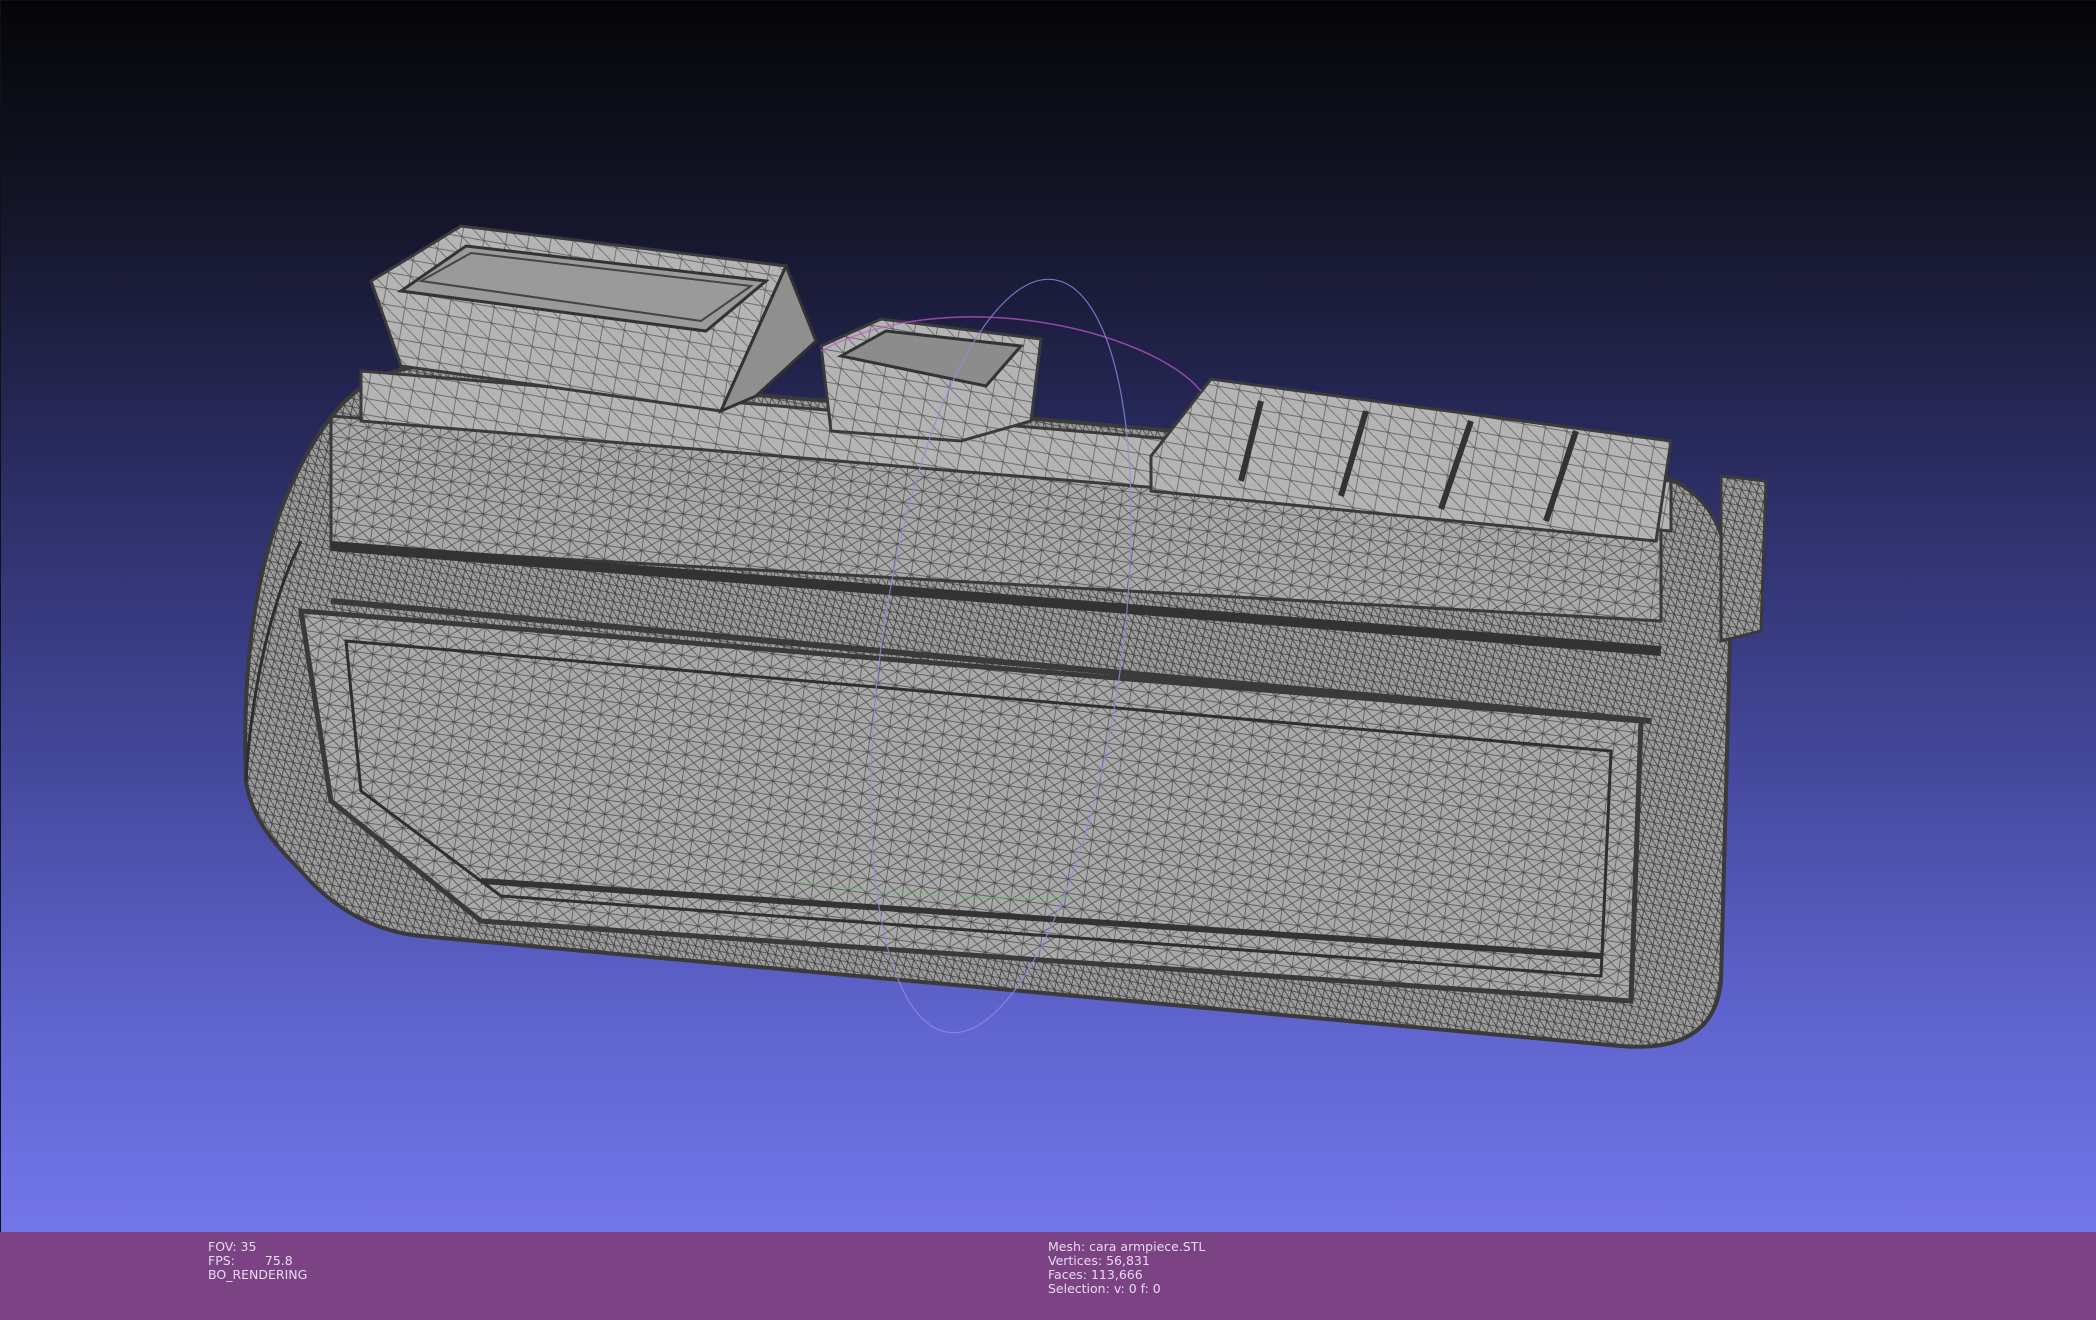  What do you see at coordinates (1099, 1260) in the screenshot?
I see `vertices-readout: Vertices: 56,831` at bounding box center [1099, 1260].